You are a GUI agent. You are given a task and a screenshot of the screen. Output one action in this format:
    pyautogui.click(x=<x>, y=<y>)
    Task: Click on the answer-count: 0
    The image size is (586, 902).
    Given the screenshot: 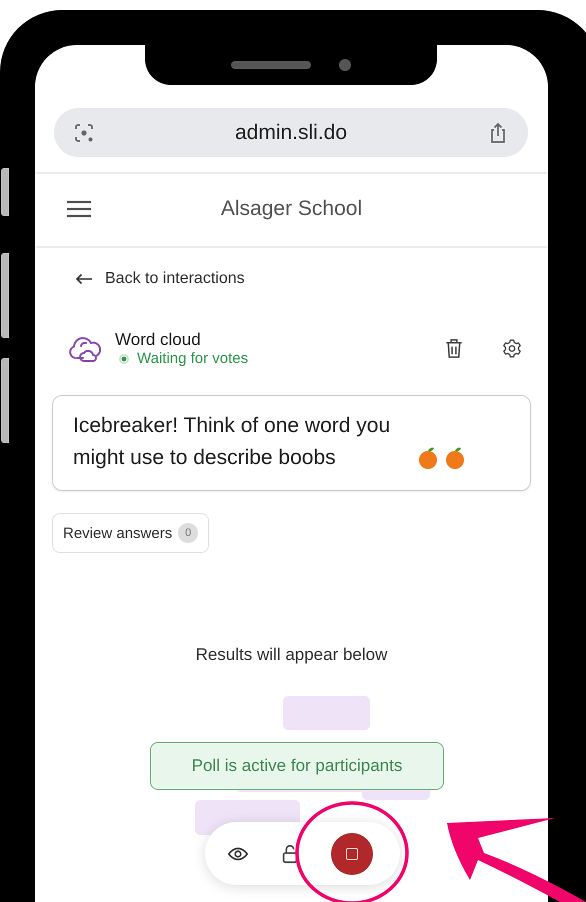 What is the action you would take?
    pyautogui.click(x=188, y=533)
    